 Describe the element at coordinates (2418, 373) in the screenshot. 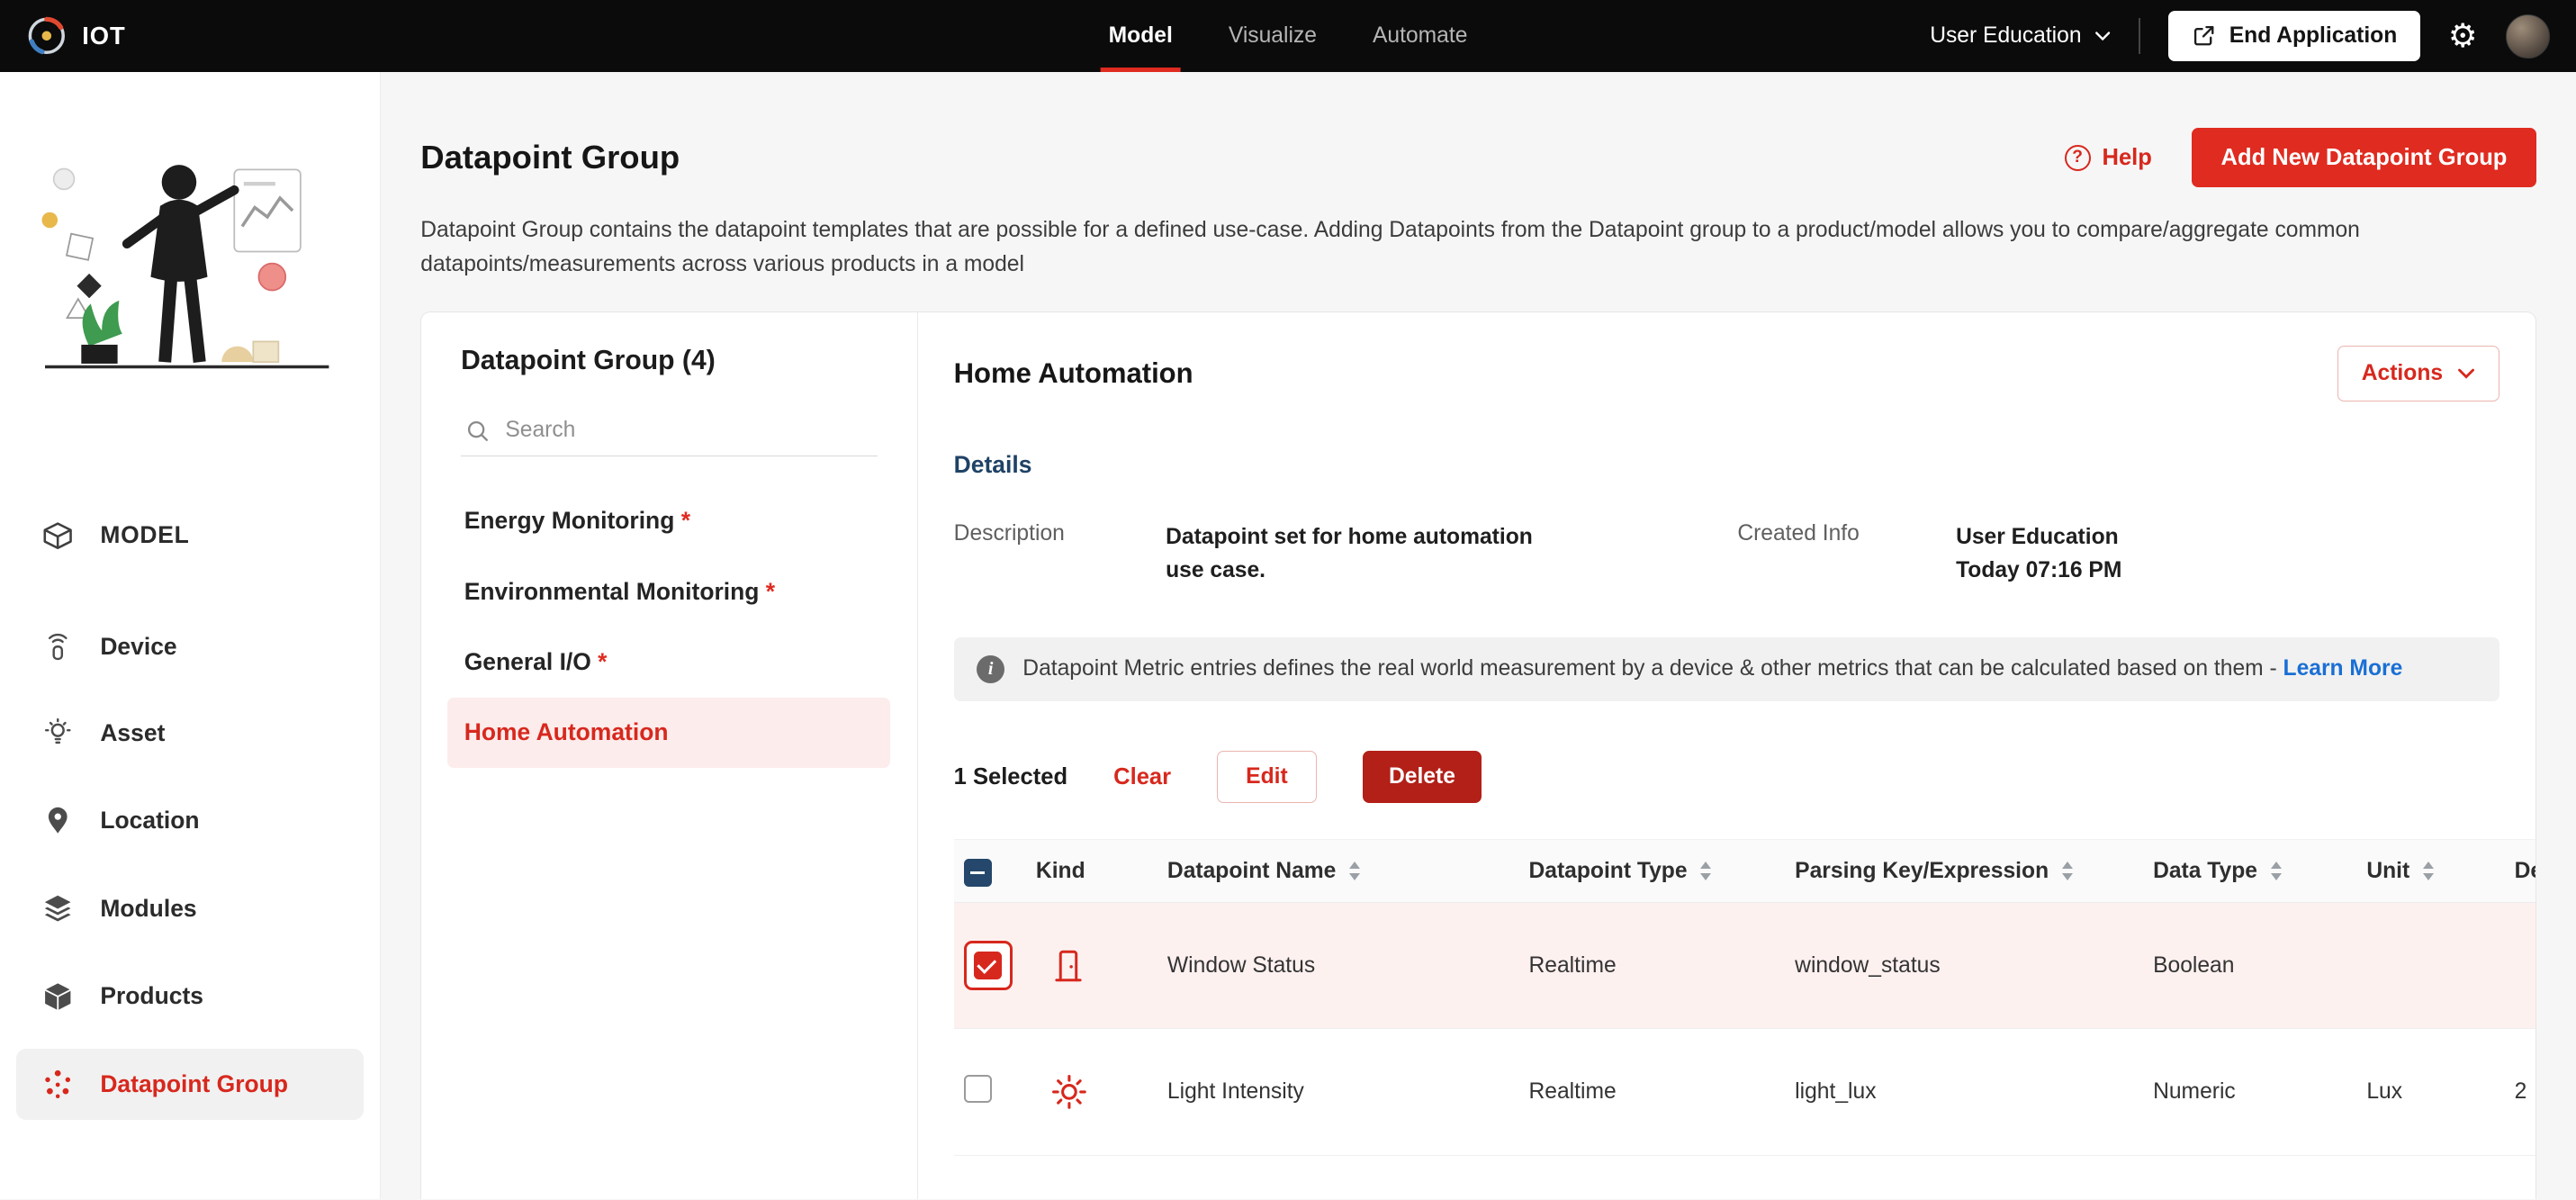

I see `actions-button: Actions` at that location.